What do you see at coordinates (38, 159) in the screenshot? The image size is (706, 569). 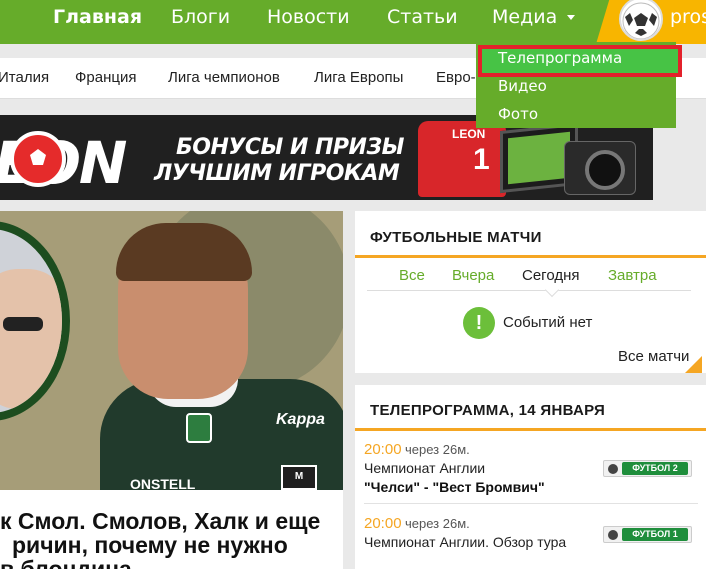 I see `soccer-ball-icon` at bounding box center [38, 159].